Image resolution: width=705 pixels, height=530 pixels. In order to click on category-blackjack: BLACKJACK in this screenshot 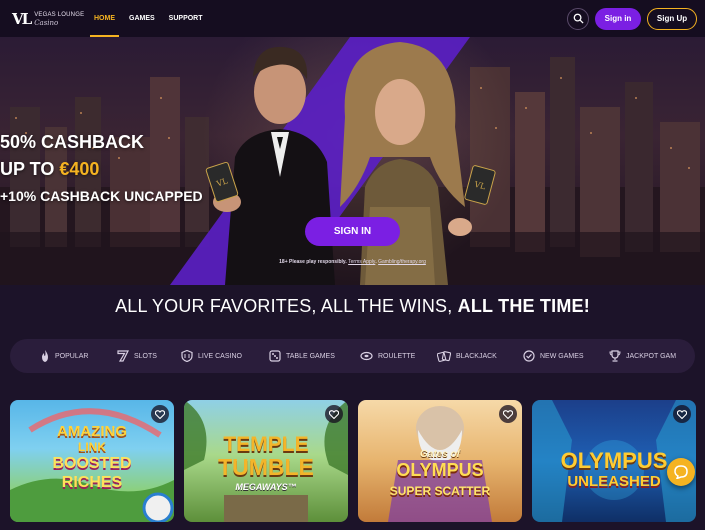, I will do `click(480, 356)`.